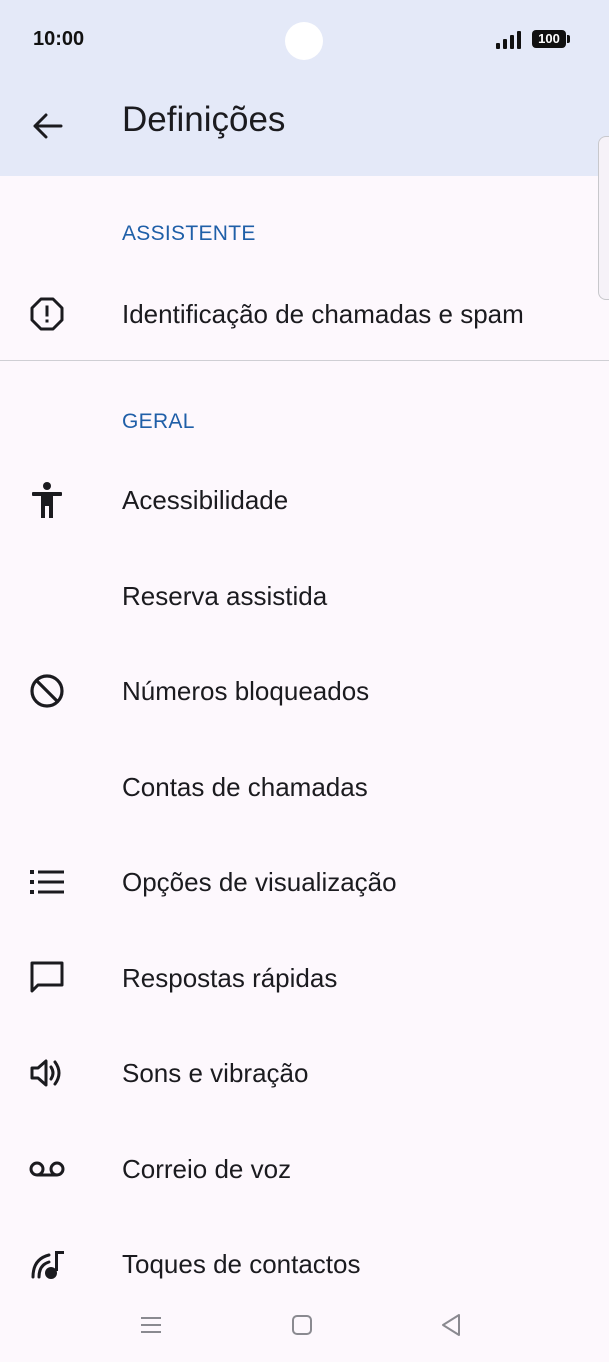 Image resolution: width=609 pixels, height=1362 pixels. Describe the element at coordinates (304, 499) in the screenshot. I see `setting-accessibility: Acessibilidade` at that location.